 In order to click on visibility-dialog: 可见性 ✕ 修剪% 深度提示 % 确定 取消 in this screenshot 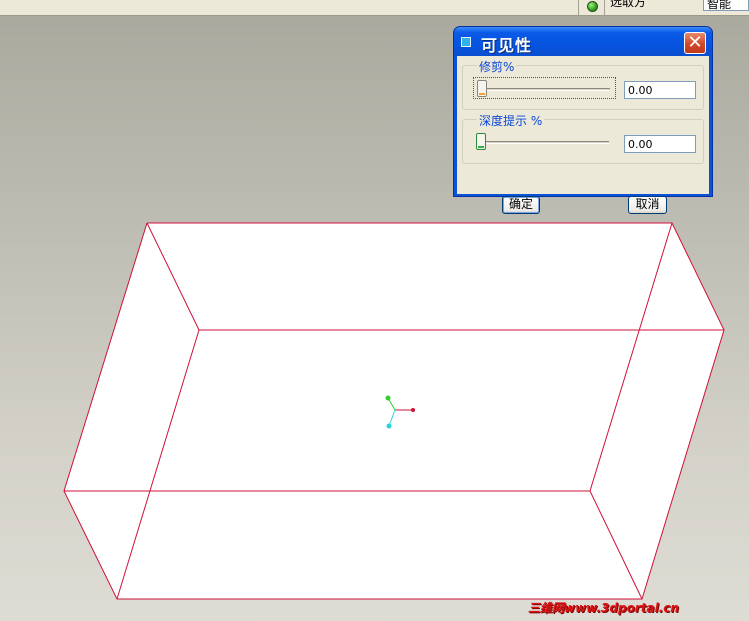, I will do `click(583, 120)`.